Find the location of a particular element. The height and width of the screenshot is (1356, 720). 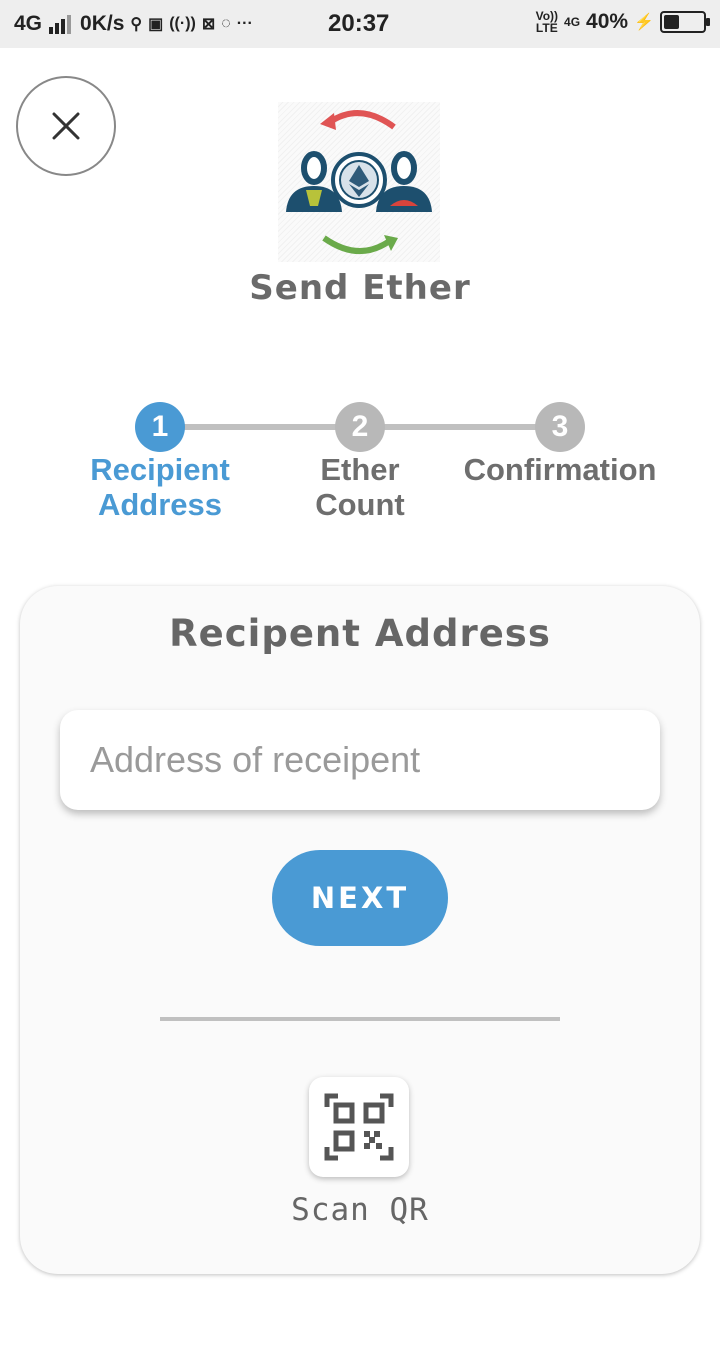

scan-qr-label: Scan QR is located at coordinates (360, 1210).